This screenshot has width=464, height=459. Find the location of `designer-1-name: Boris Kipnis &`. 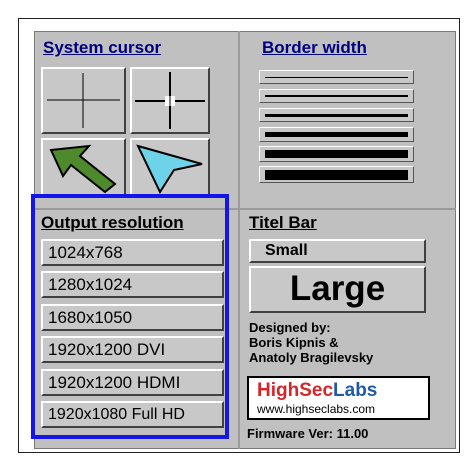

designer-1-name: Boris Kipnis & is located at coordinates (294, 342).